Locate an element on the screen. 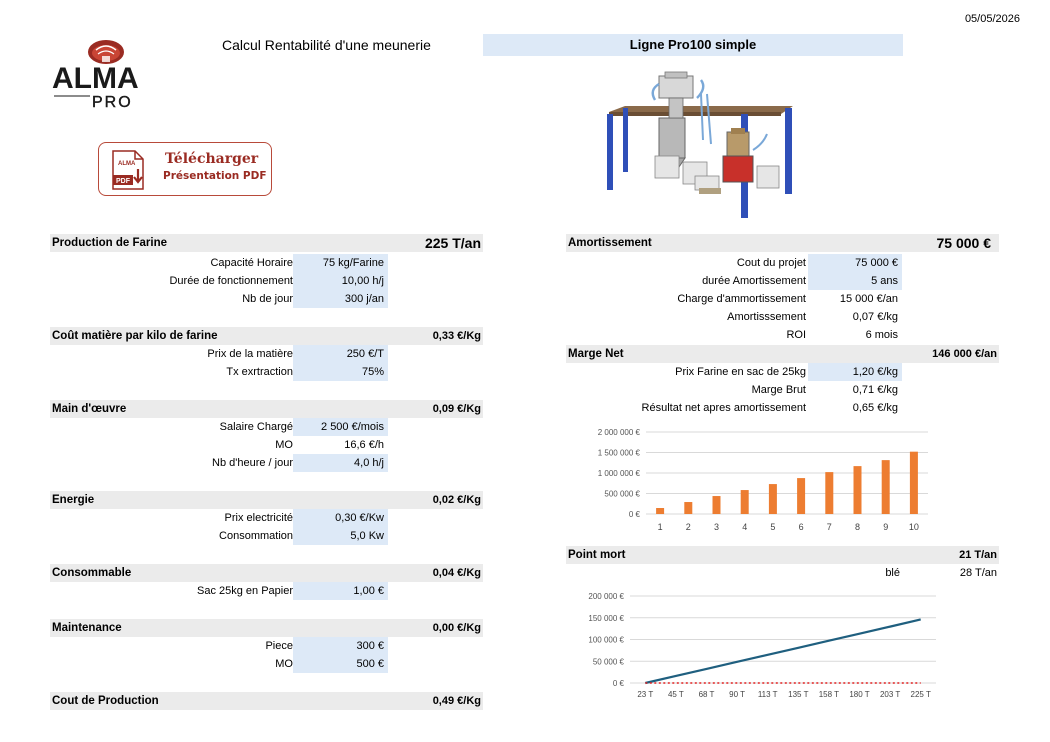 The height and width of the screenshot is (742, 1050). net-margin-header: Marge Net 146 000 €/an is located at coordinates (782, 354).